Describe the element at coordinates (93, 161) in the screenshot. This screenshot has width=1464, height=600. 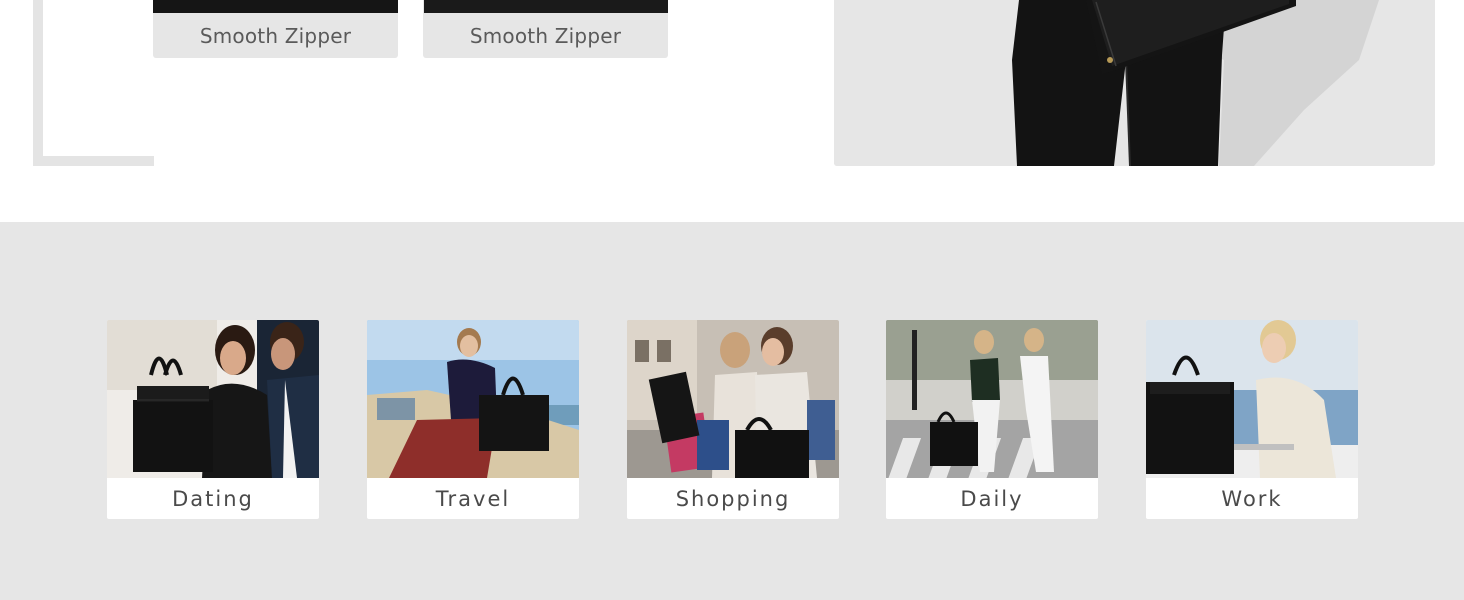
I see `decorative-frame-bottom` at that location.